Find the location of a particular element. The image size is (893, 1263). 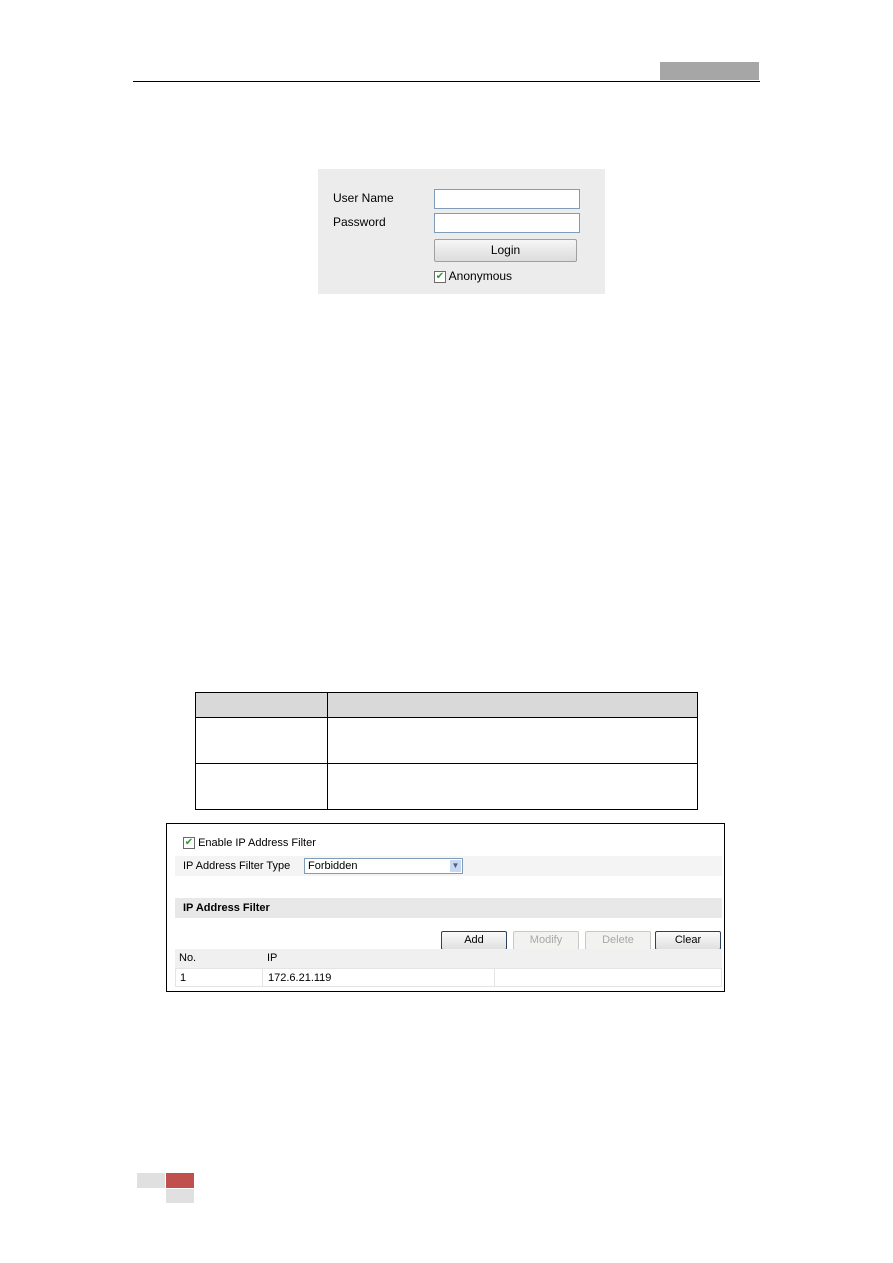

user-name-input is located at coordinates (507, 199).